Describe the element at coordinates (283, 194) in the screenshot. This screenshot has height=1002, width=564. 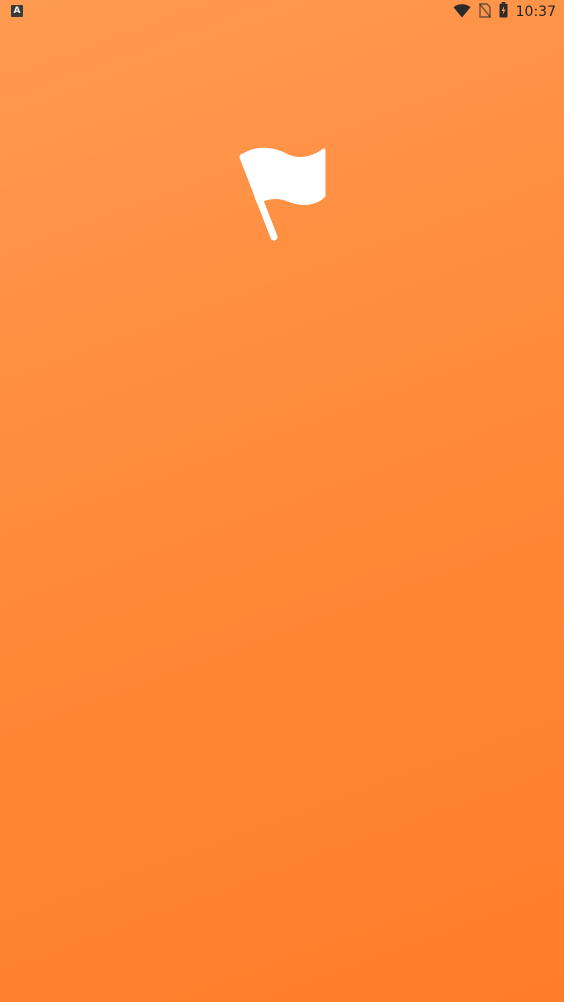
I see `flag-icon` at that location.